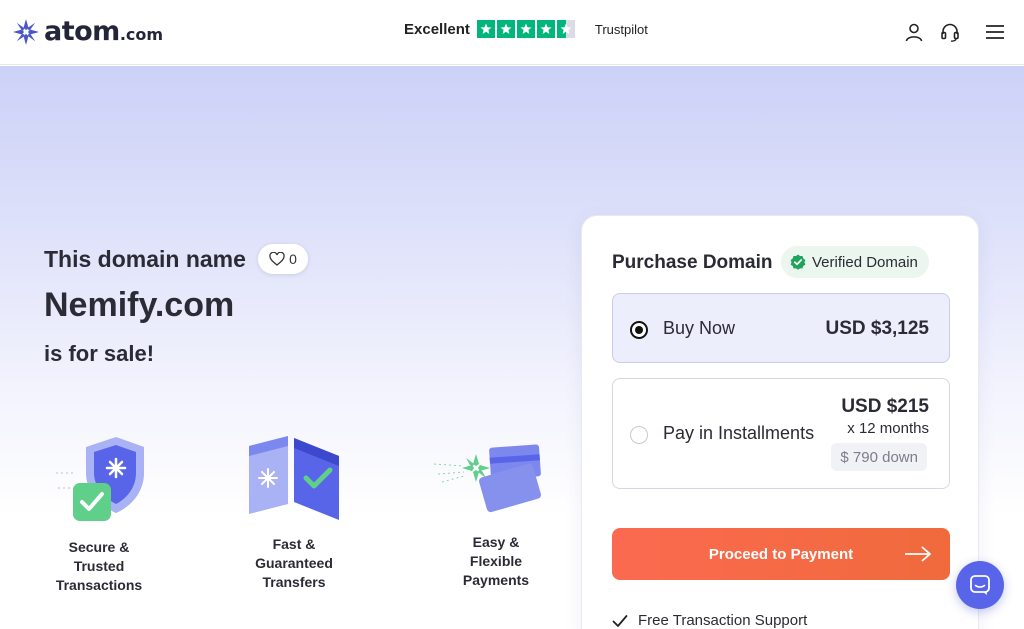  What do you see at coordinates (99, 547) in the screenshot?
I see `feature-secure-line1: Secure &` at bounding box center [99, 547].